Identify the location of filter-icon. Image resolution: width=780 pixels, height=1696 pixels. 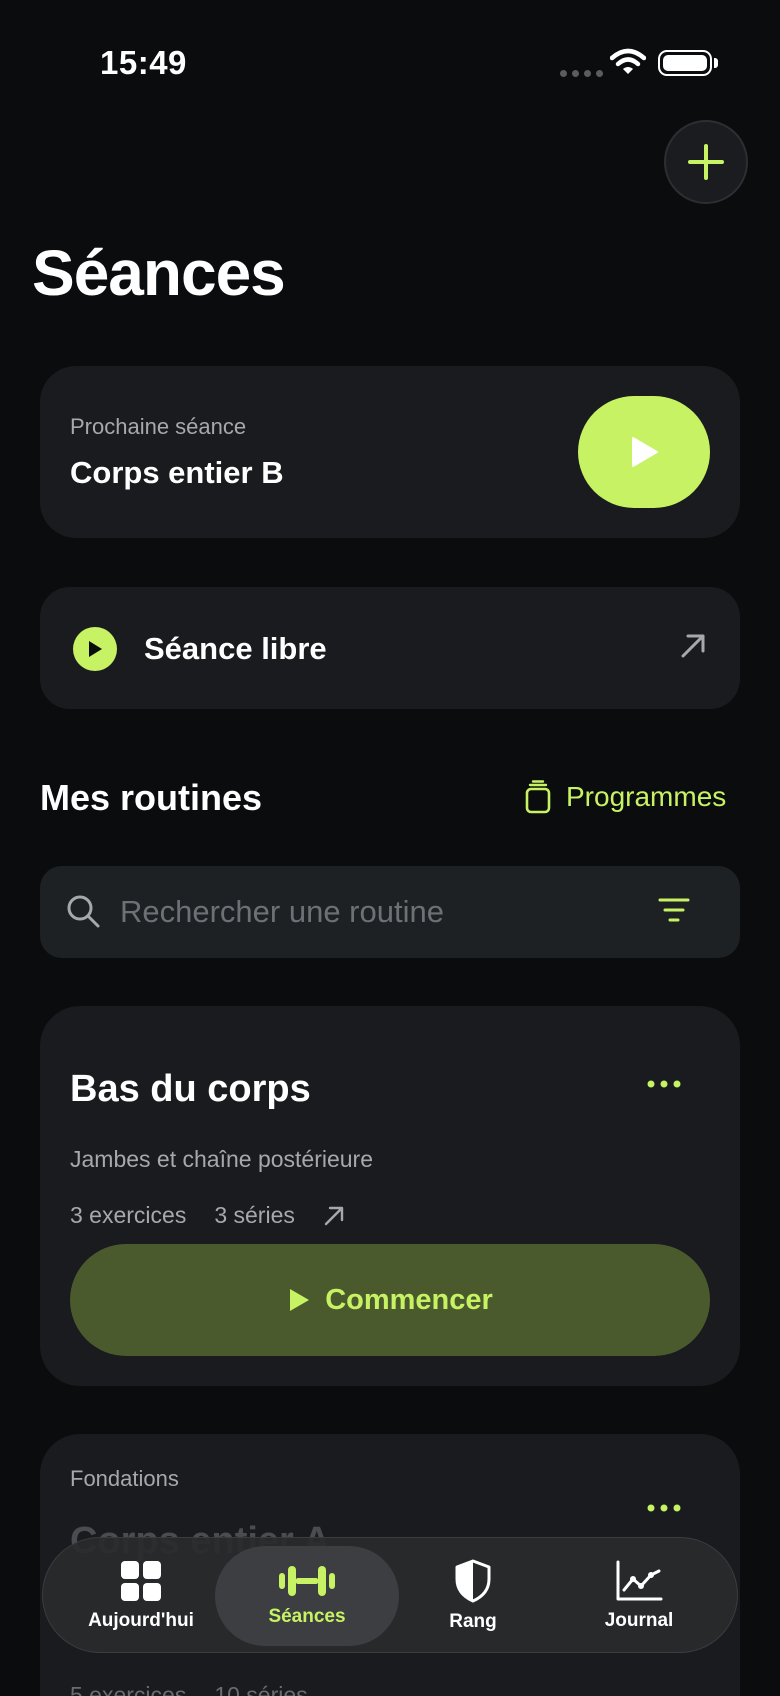
(674, 910).